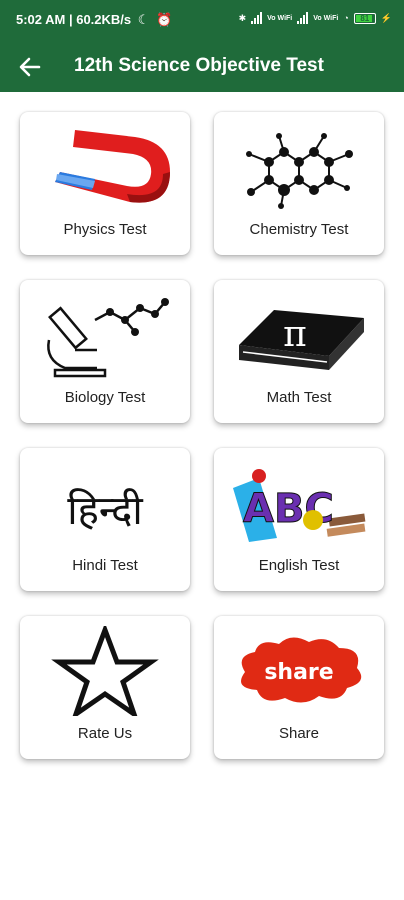  Describe the element at coordinates (299, 733) in the screenshot. I see `card-label: Share` at that location.